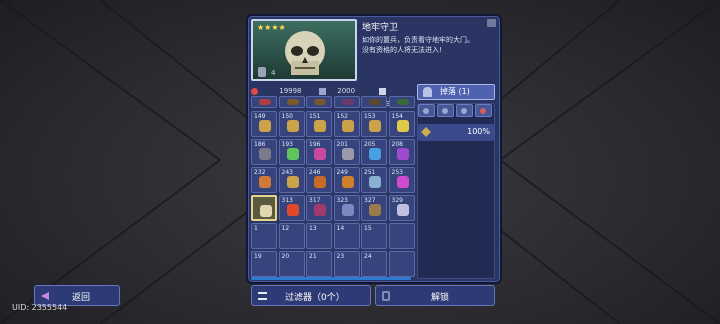 Image resolution: width=720 pixels, height=324 pixels. What do you see at coordinates (315, 172) in the screenshot?
I see `grid-cell-number: 246` at bounding box center [315, 172].